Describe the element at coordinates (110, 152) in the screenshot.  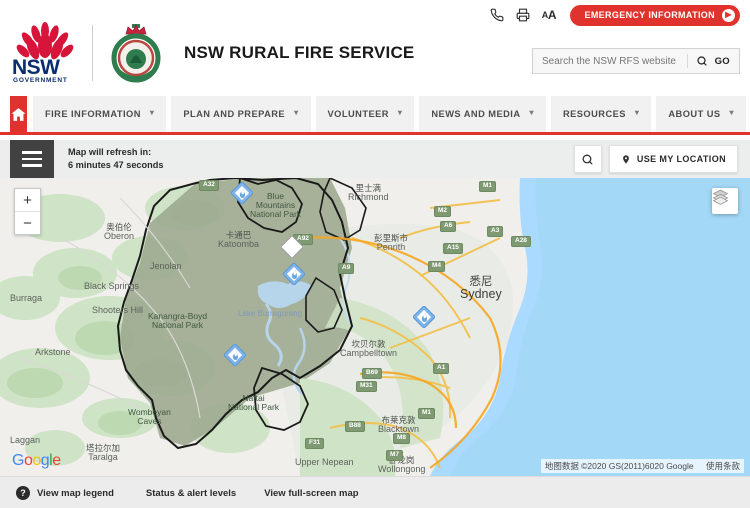
I see `refresh-label: Map will refresh in:` at that location.